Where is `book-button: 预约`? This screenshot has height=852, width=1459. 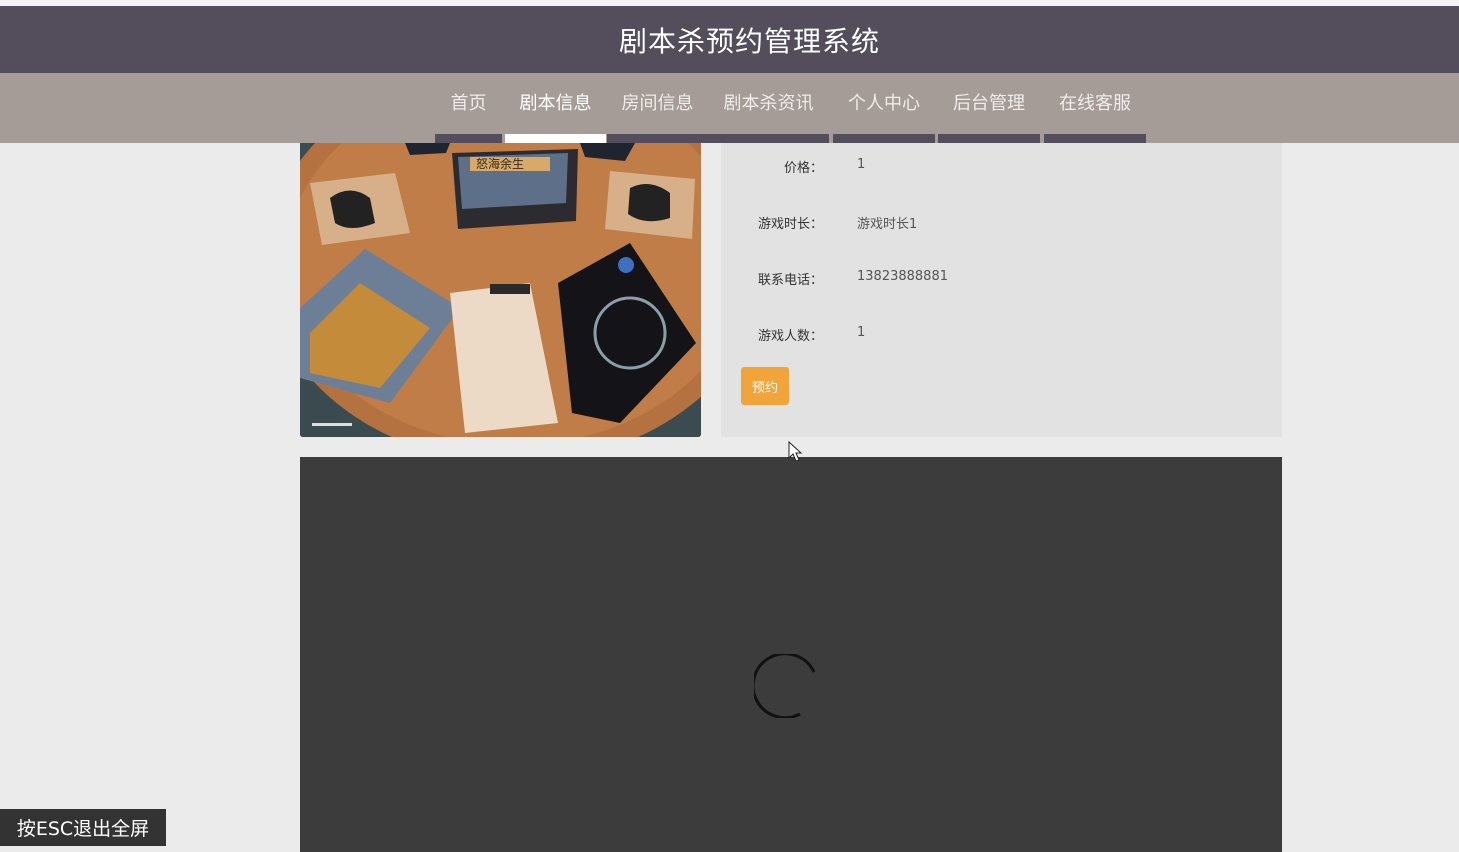
book-button: 预约 is located at coordinates (765, 386).